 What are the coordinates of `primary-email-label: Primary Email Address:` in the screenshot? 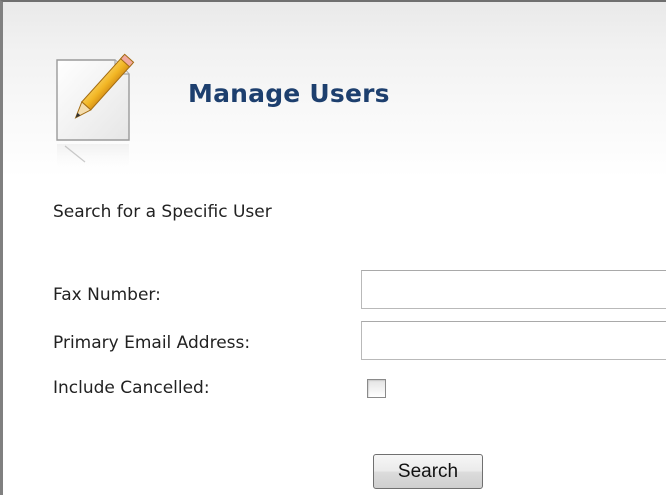 It's located at (152, 343).